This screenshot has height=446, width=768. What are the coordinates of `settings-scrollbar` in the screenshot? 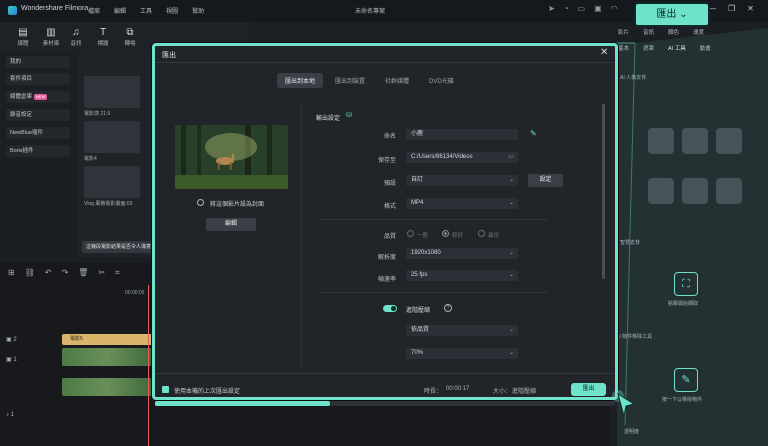 It's located at (603, 191).